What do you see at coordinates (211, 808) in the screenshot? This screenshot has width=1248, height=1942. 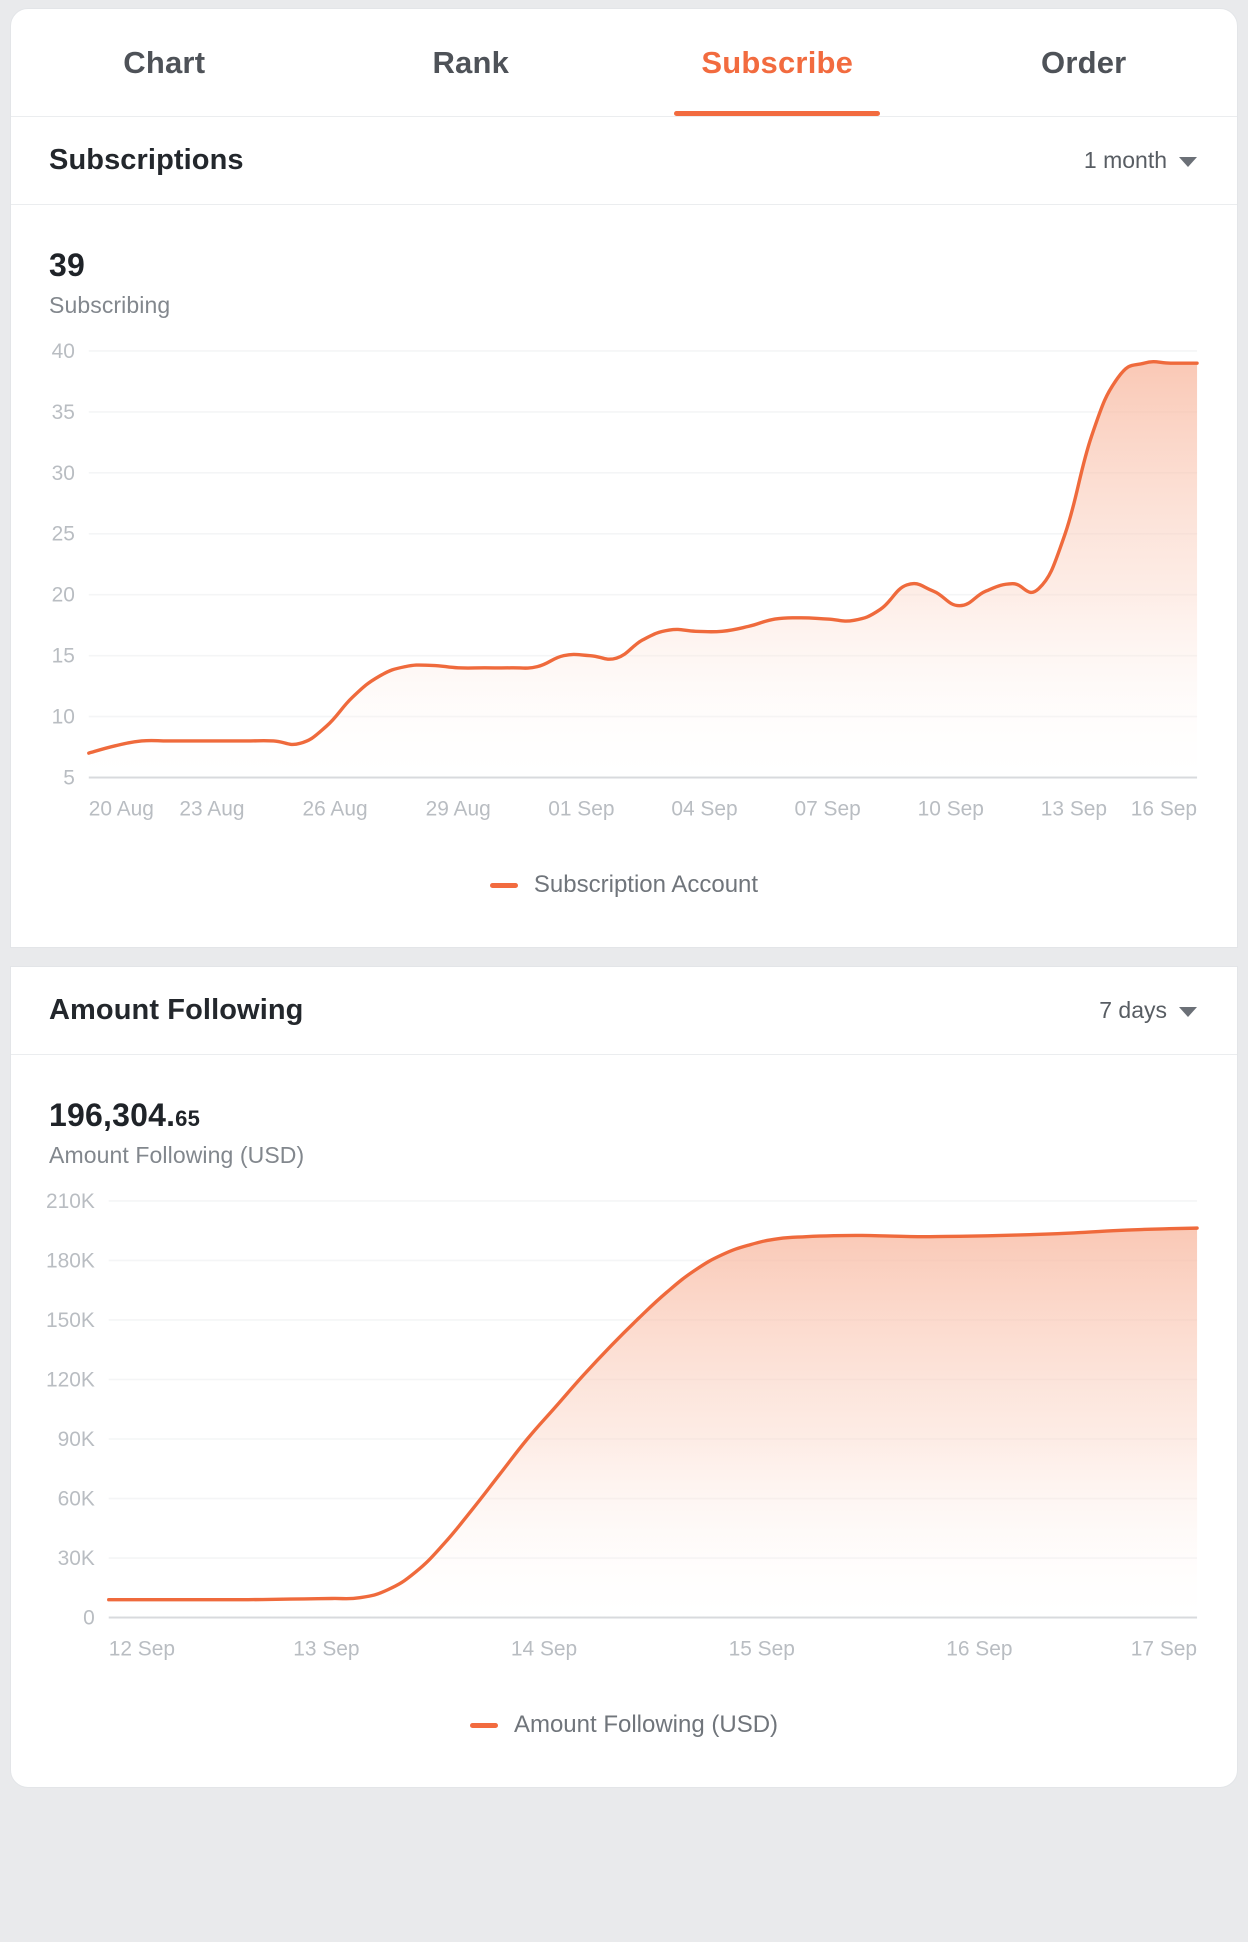 I see `svg-text: 23 Aug` at bounding box center [211, 808].